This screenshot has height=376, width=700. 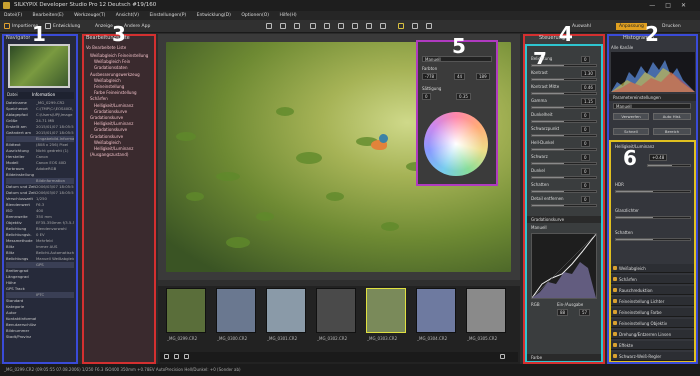 I want to click on single-view-icon, so click(x=176, y=356).